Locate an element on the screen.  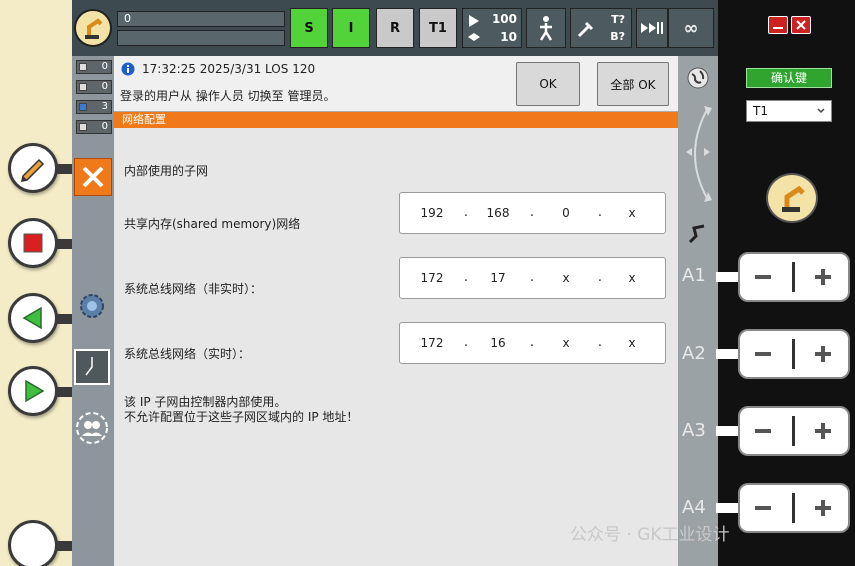
robot-interpreter-status: R is located at coordinates (395, 28).